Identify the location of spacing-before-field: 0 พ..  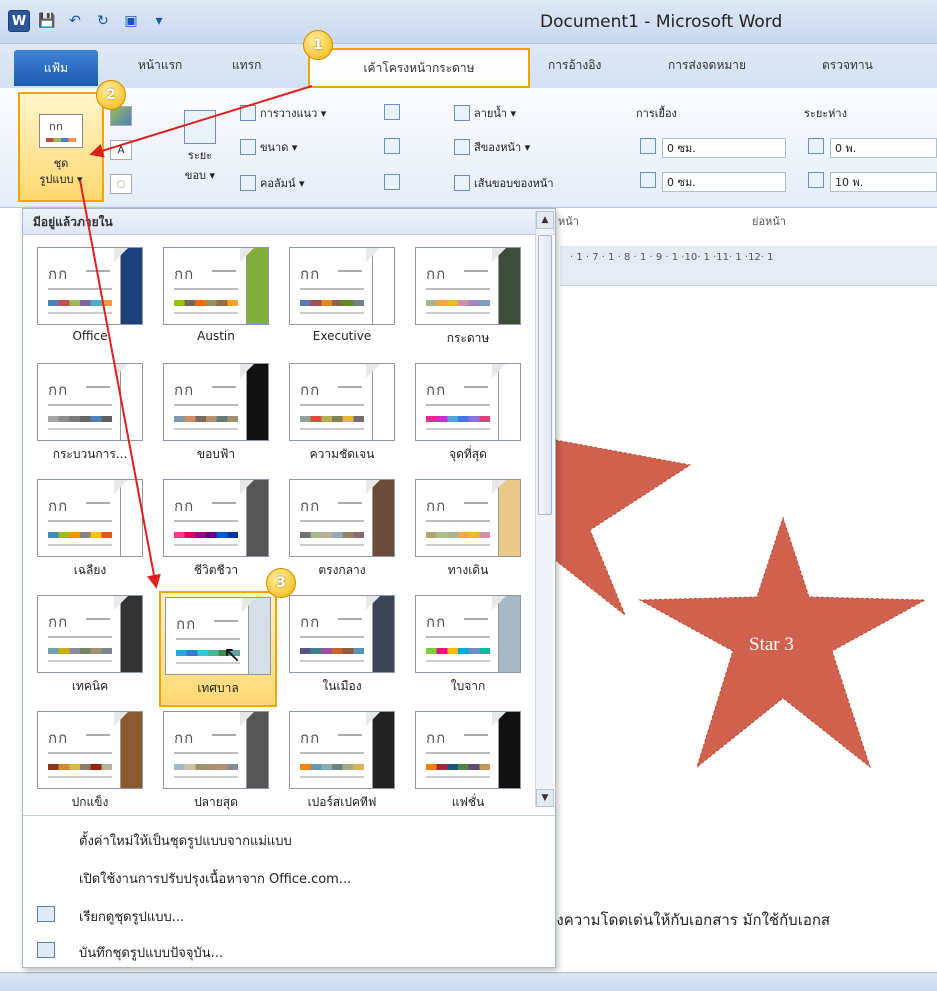
(883, 148).